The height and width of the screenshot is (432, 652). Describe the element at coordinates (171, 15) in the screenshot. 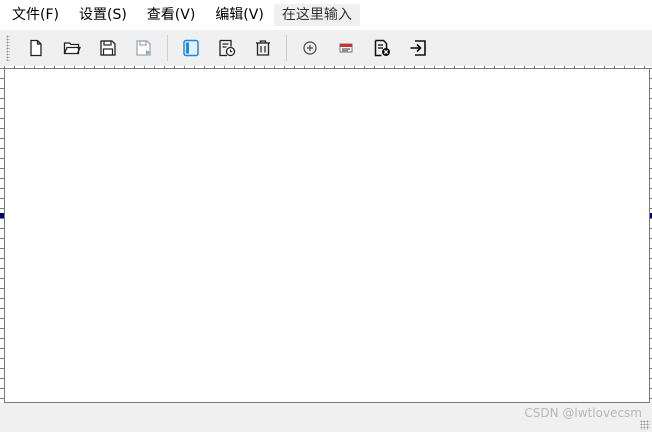

I see `menu-view: 查看(V)` at that location.